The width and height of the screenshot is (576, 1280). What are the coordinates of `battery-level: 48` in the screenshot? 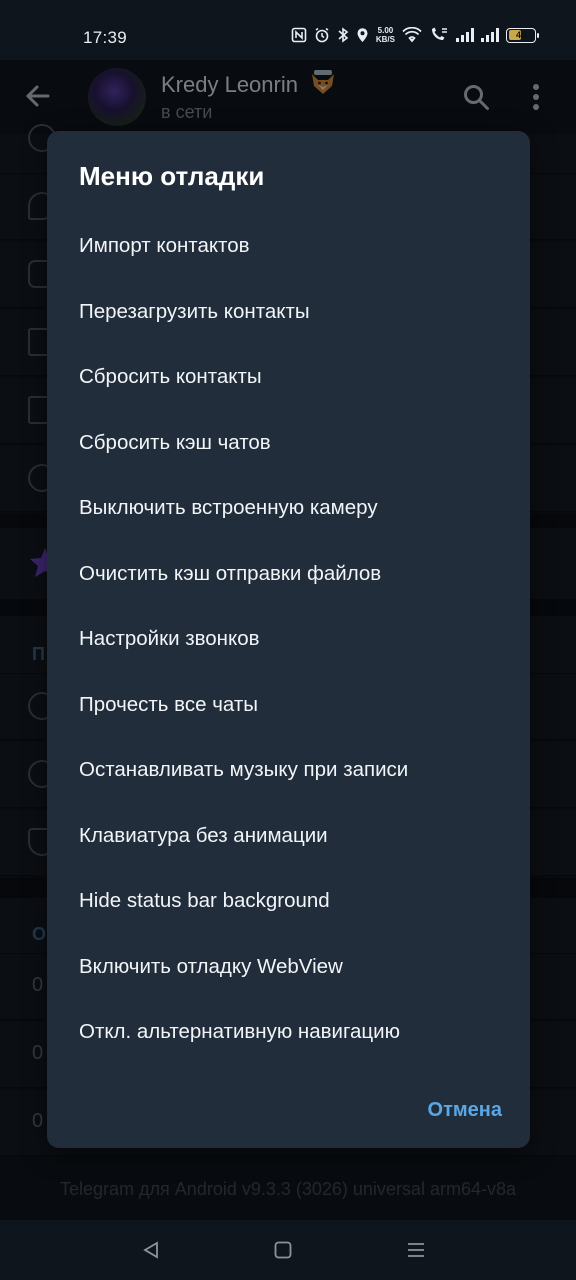 It's located at (520, 35).